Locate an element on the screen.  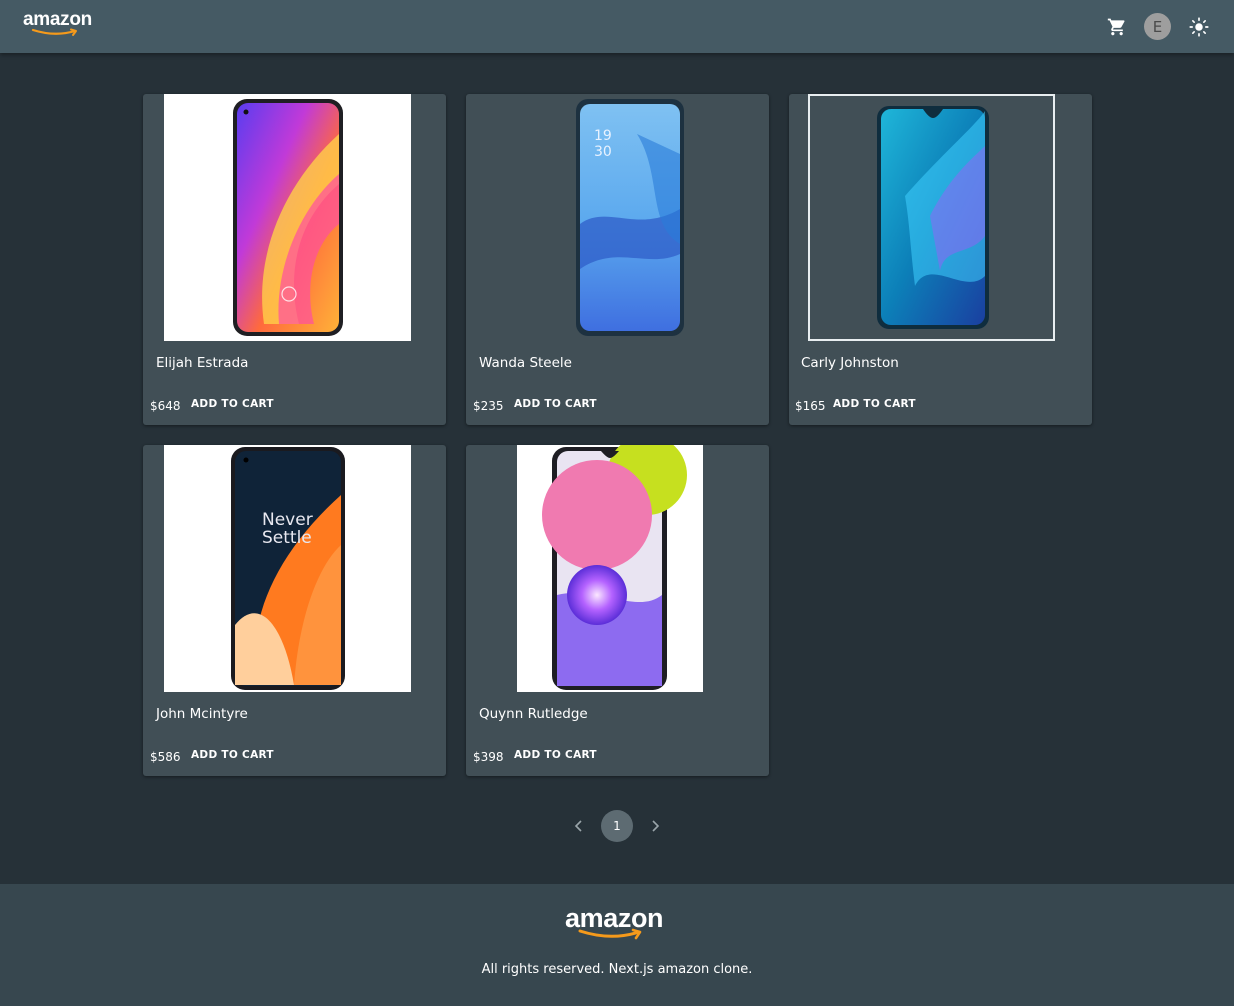
product-price: $398 is located at coordinates (488, 757).